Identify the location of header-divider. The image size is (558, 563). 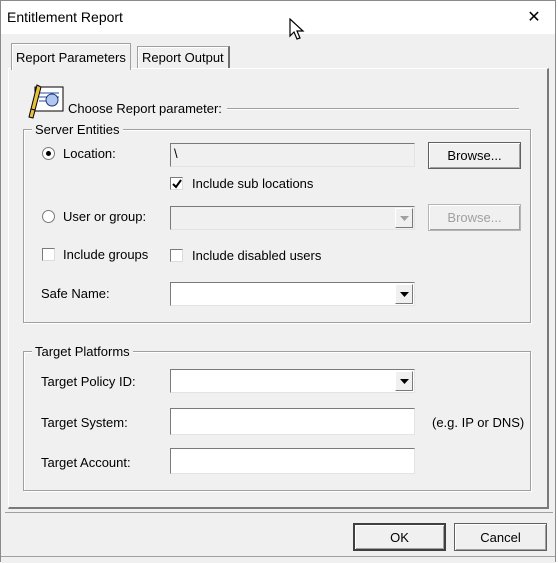
(373, 109).